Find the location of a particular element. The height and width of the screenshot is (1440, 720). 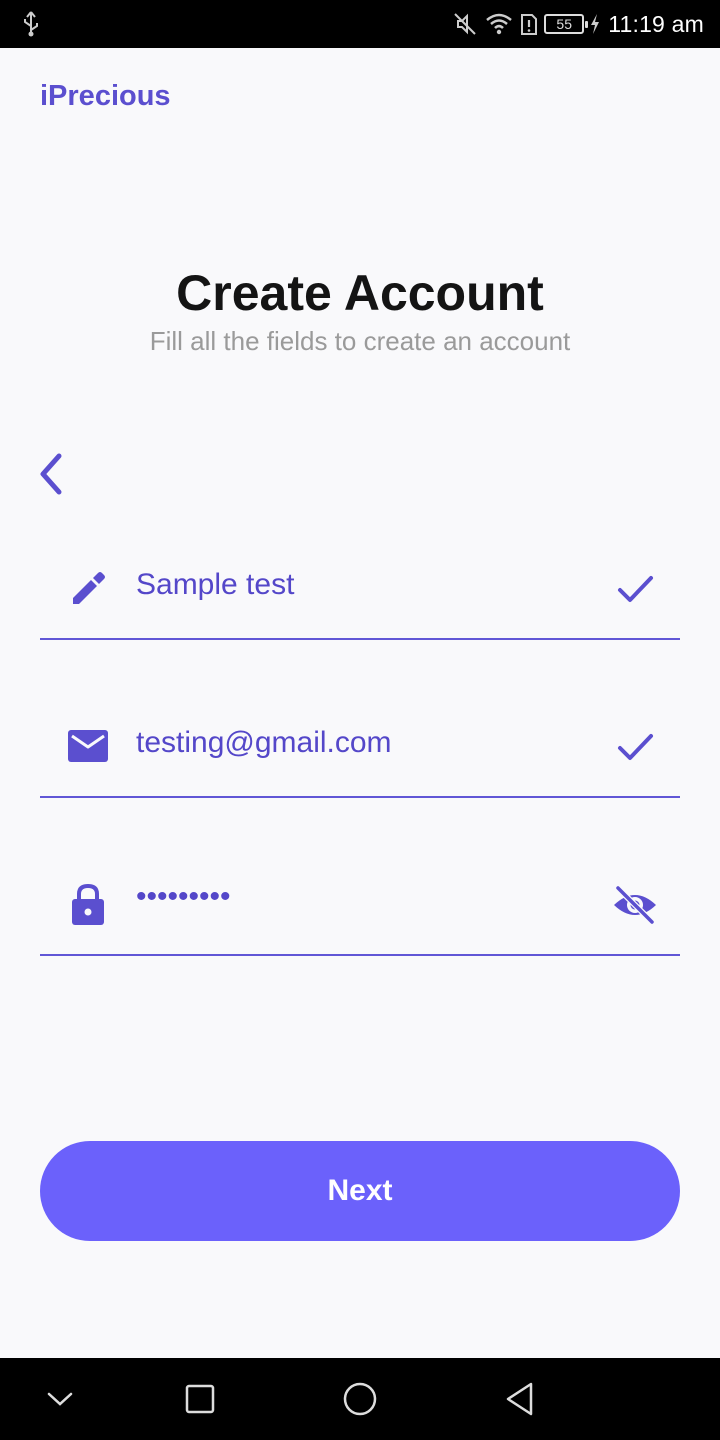

brand-logo-text: iPrecious is located at coordinates (105, 96).